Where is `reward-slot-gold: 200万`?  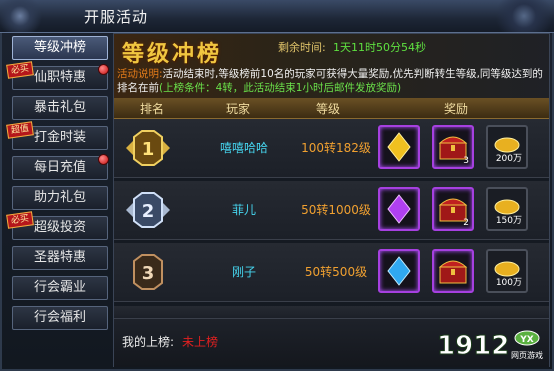
reward-slot-gold: 200万 is located at coordinates (507, 147).